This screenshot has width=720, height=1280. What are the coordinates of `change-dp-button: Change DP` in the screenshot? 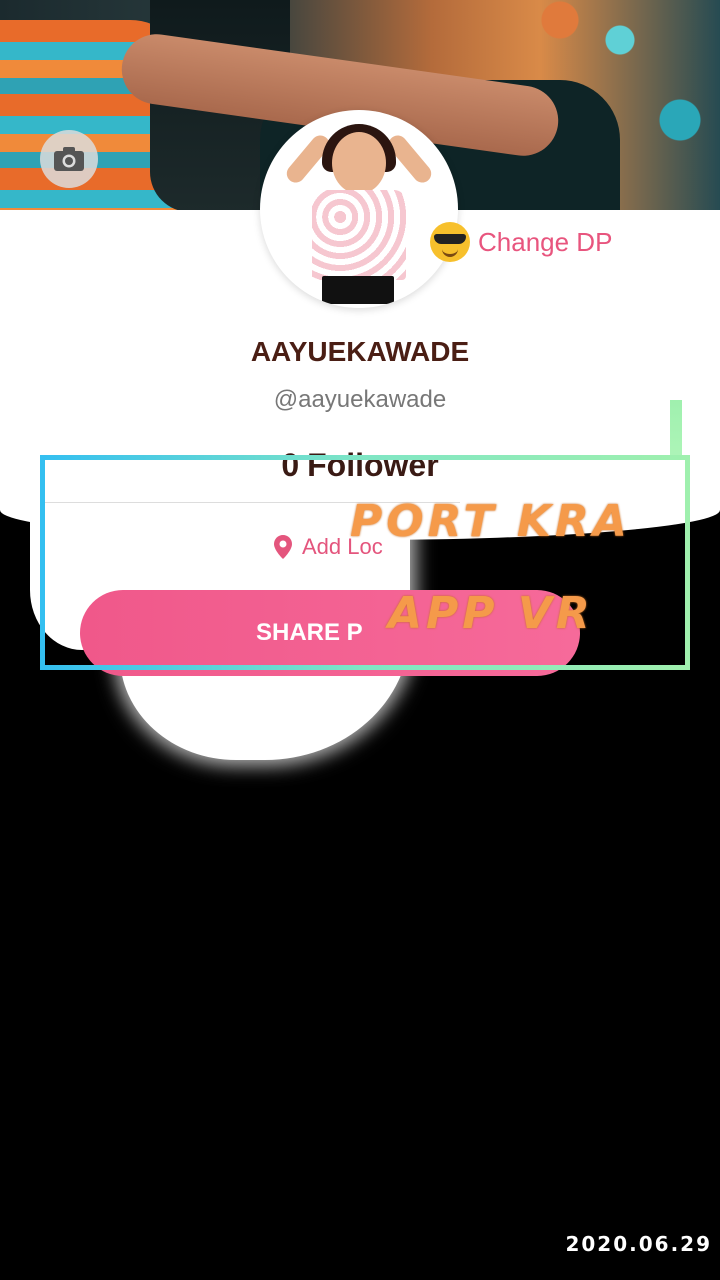 It's located at (521, 242).